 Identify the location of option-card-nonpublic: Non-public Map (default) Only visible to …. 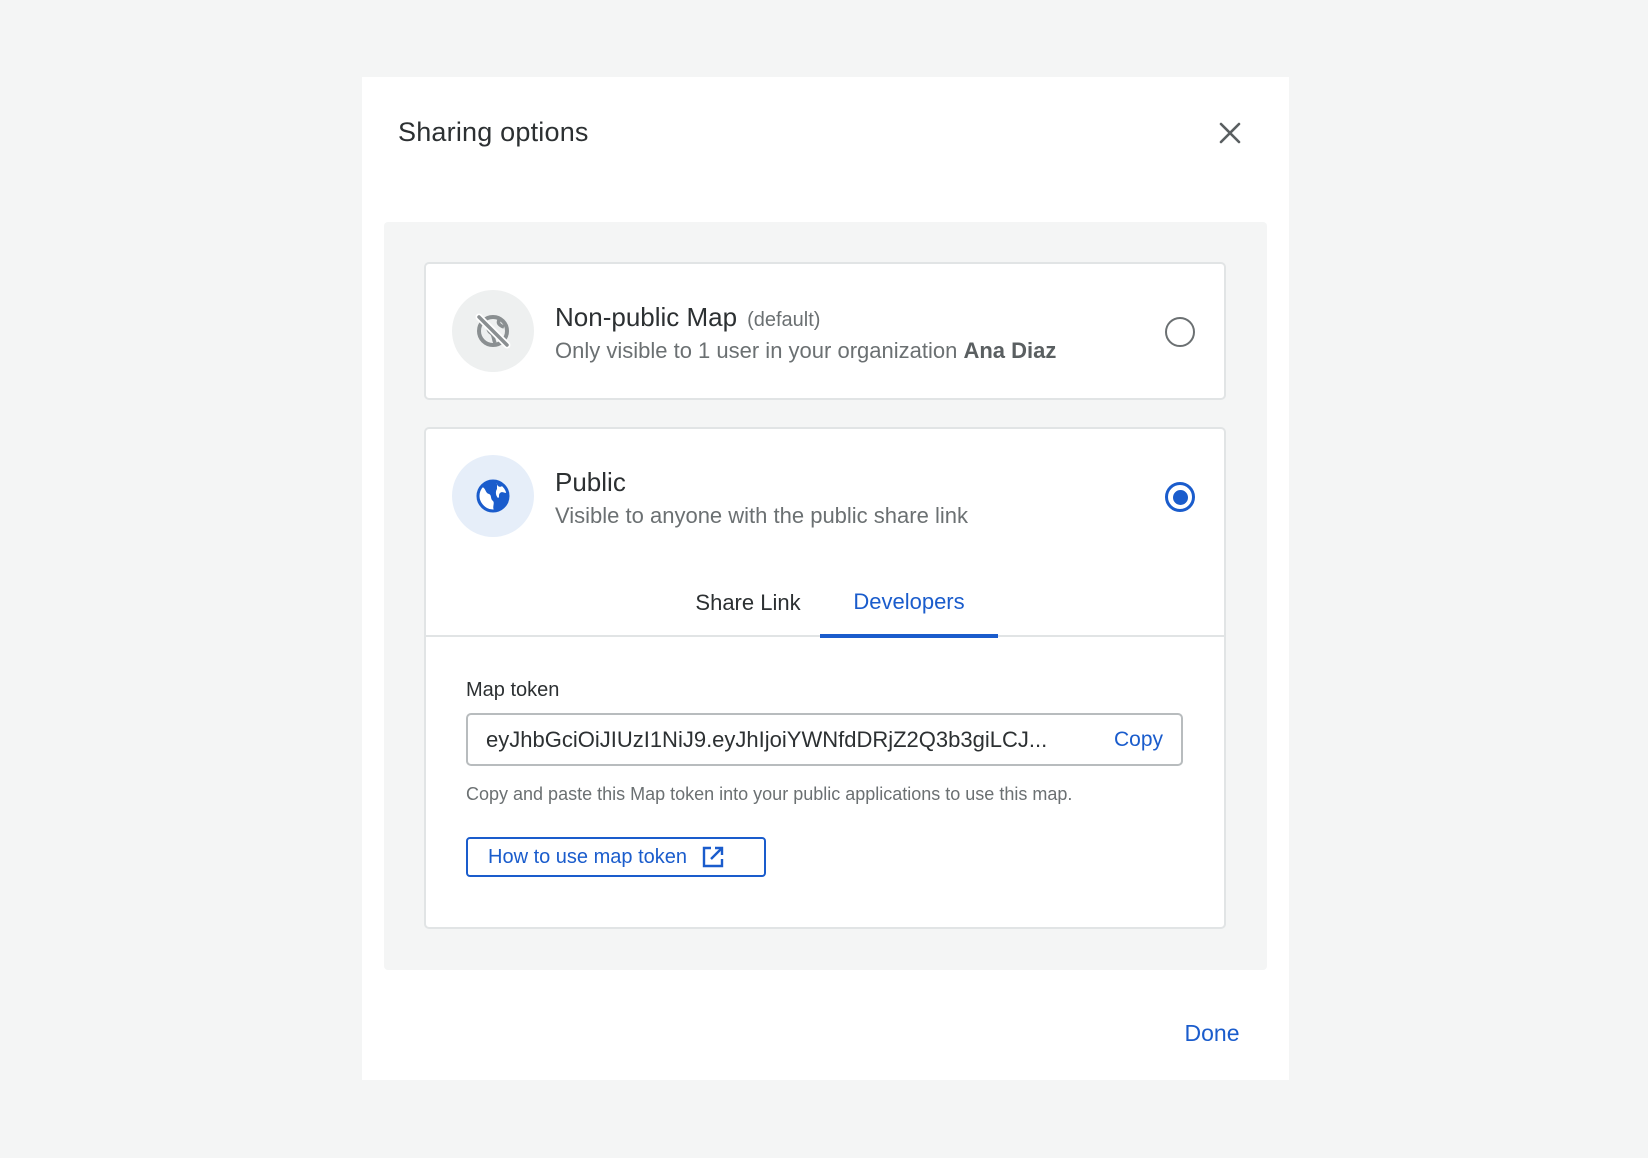
(825, 331).